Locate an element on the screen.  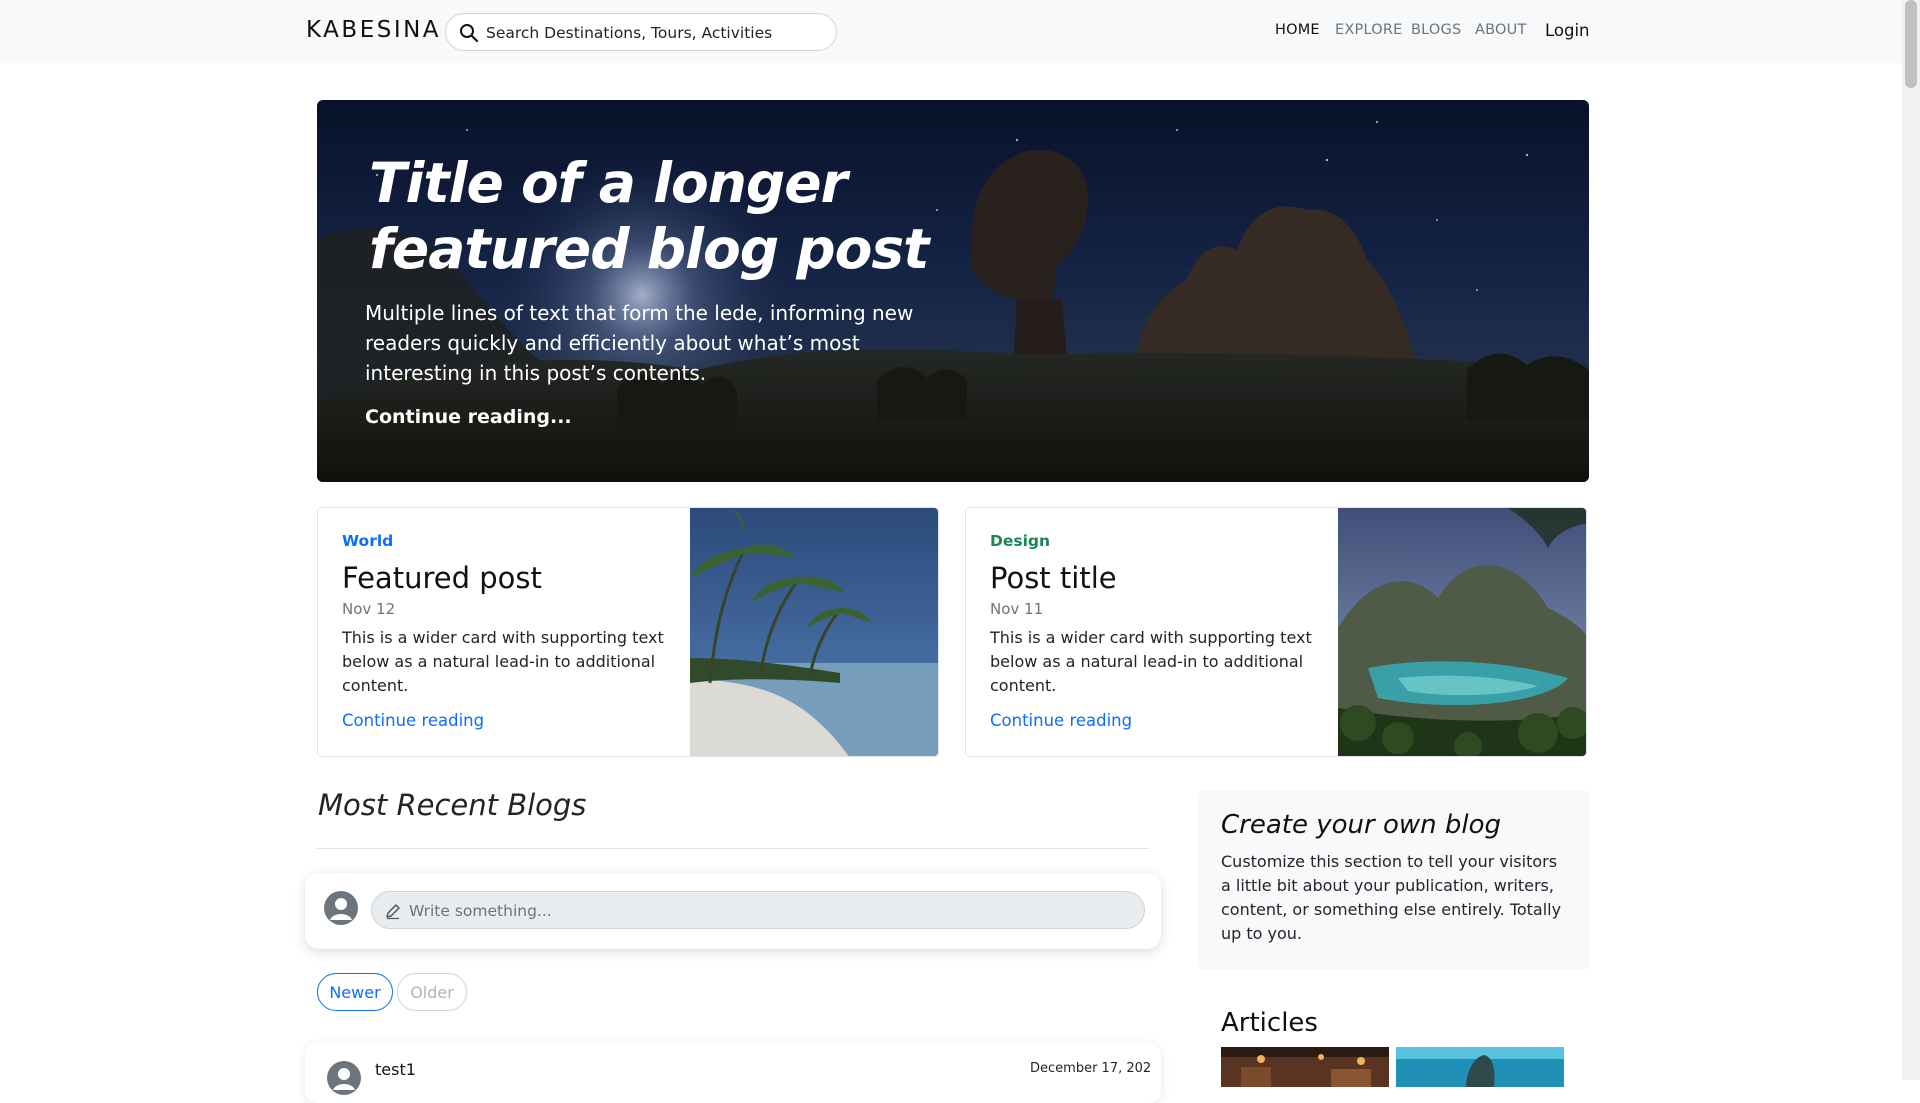
hero-title: Title of a longer featured blog post is located at coordinates (649, 216).